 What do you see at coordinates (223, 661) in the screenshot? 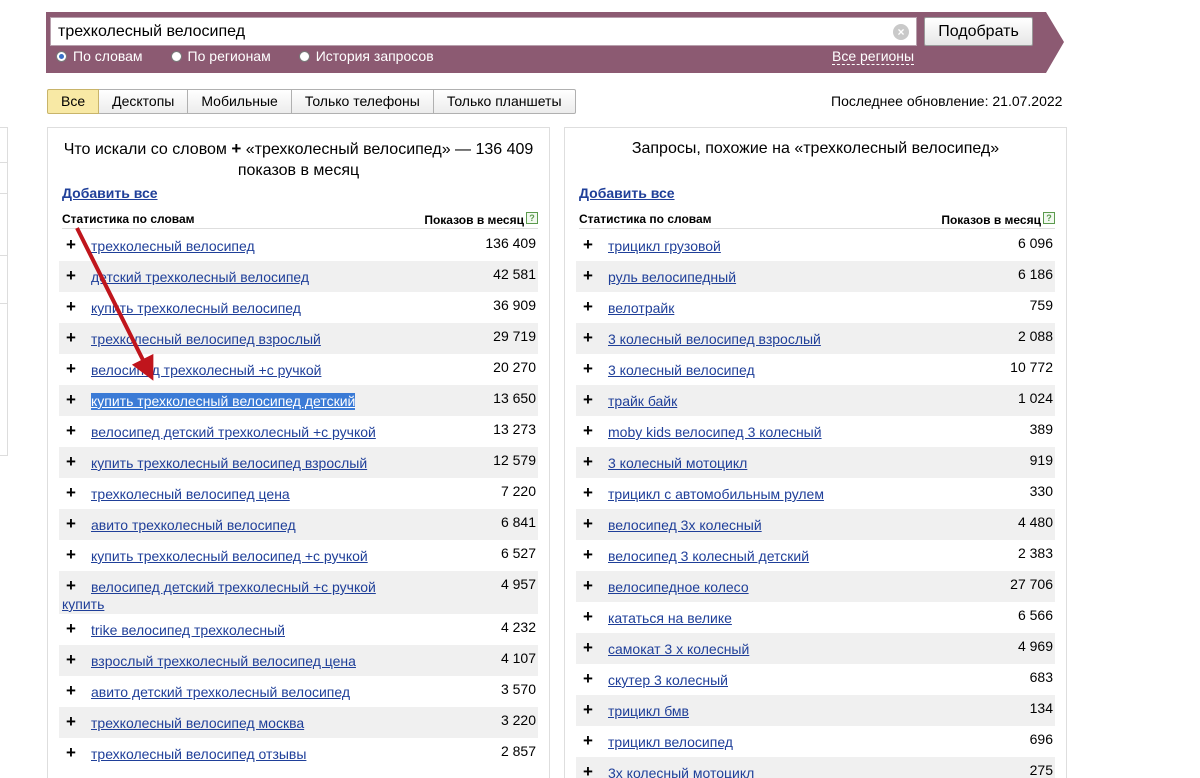
I see `phrase-link: взрослый трехколесный велосипед цена` at bounding box center [223, 661].